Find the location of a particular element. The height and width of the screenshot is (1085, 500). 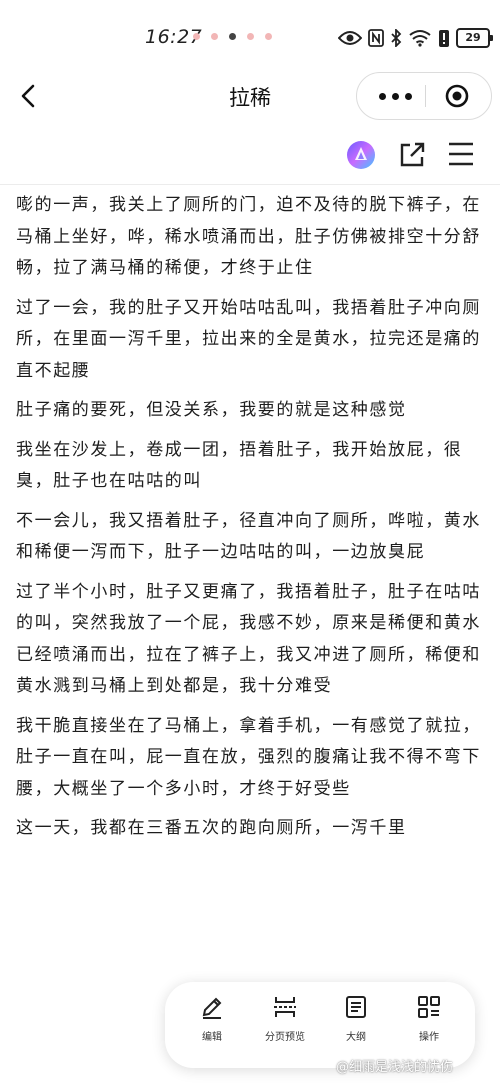

outline-button: 大纲 is located at coordinates (356, 1024).